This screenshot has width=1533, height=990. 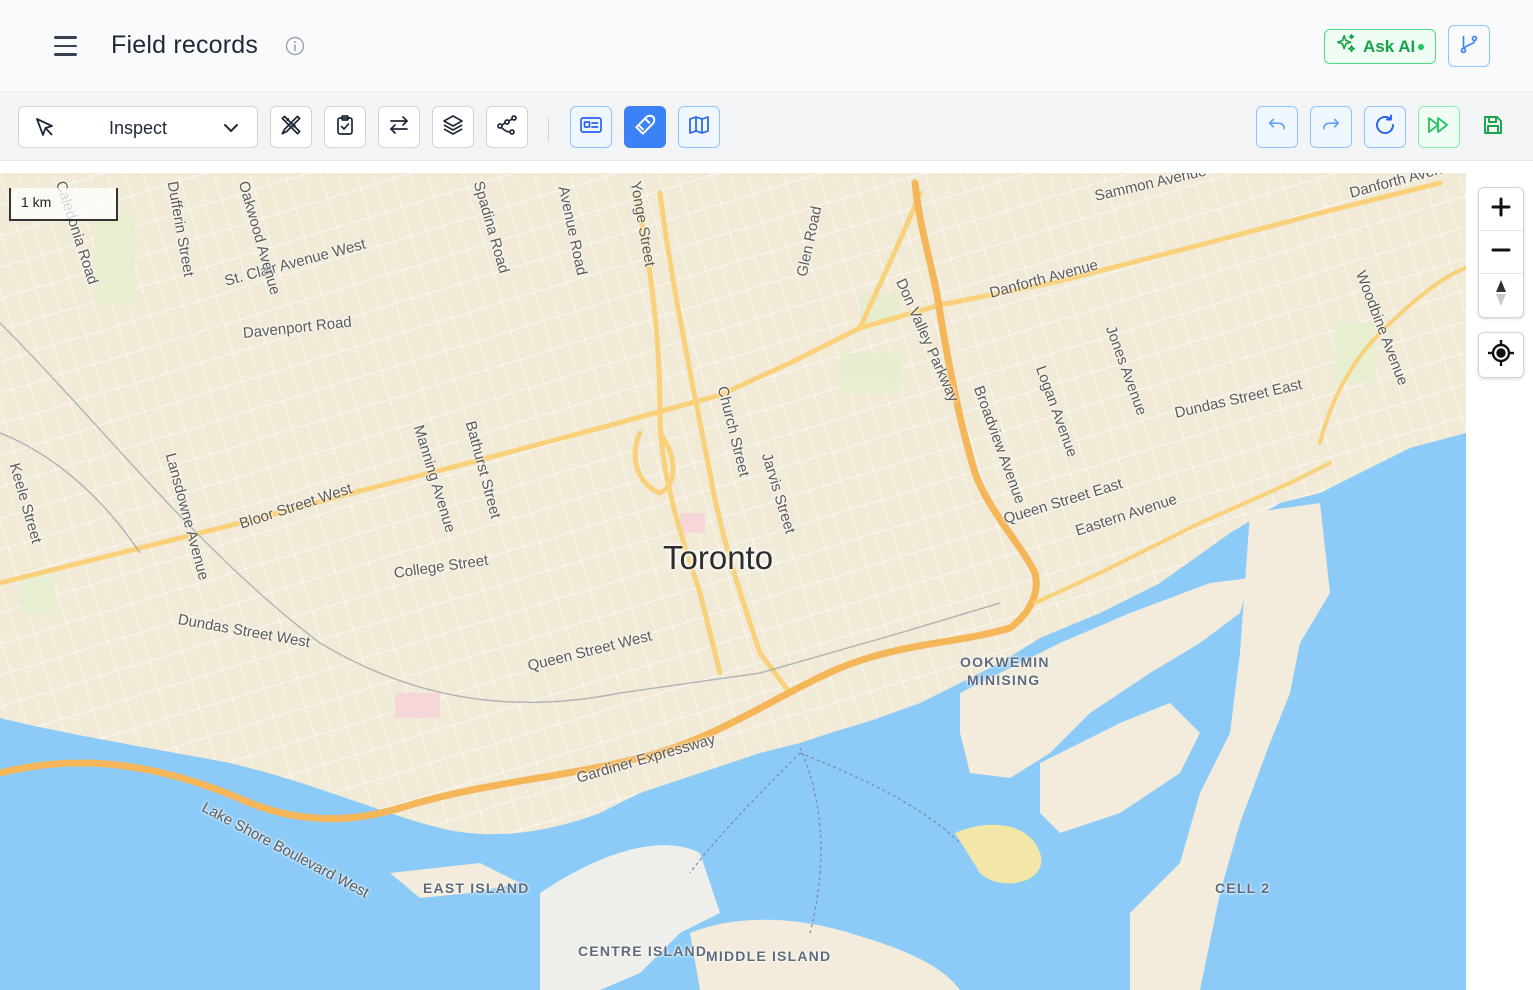 I want to click on fast-forward-button, so click(x=1439, y=127).